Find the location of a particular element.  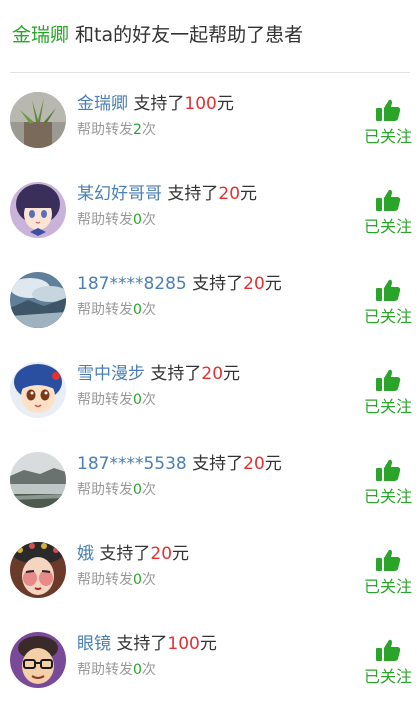

supporter-name: 眼镜 is located at coordinates (94, 644).